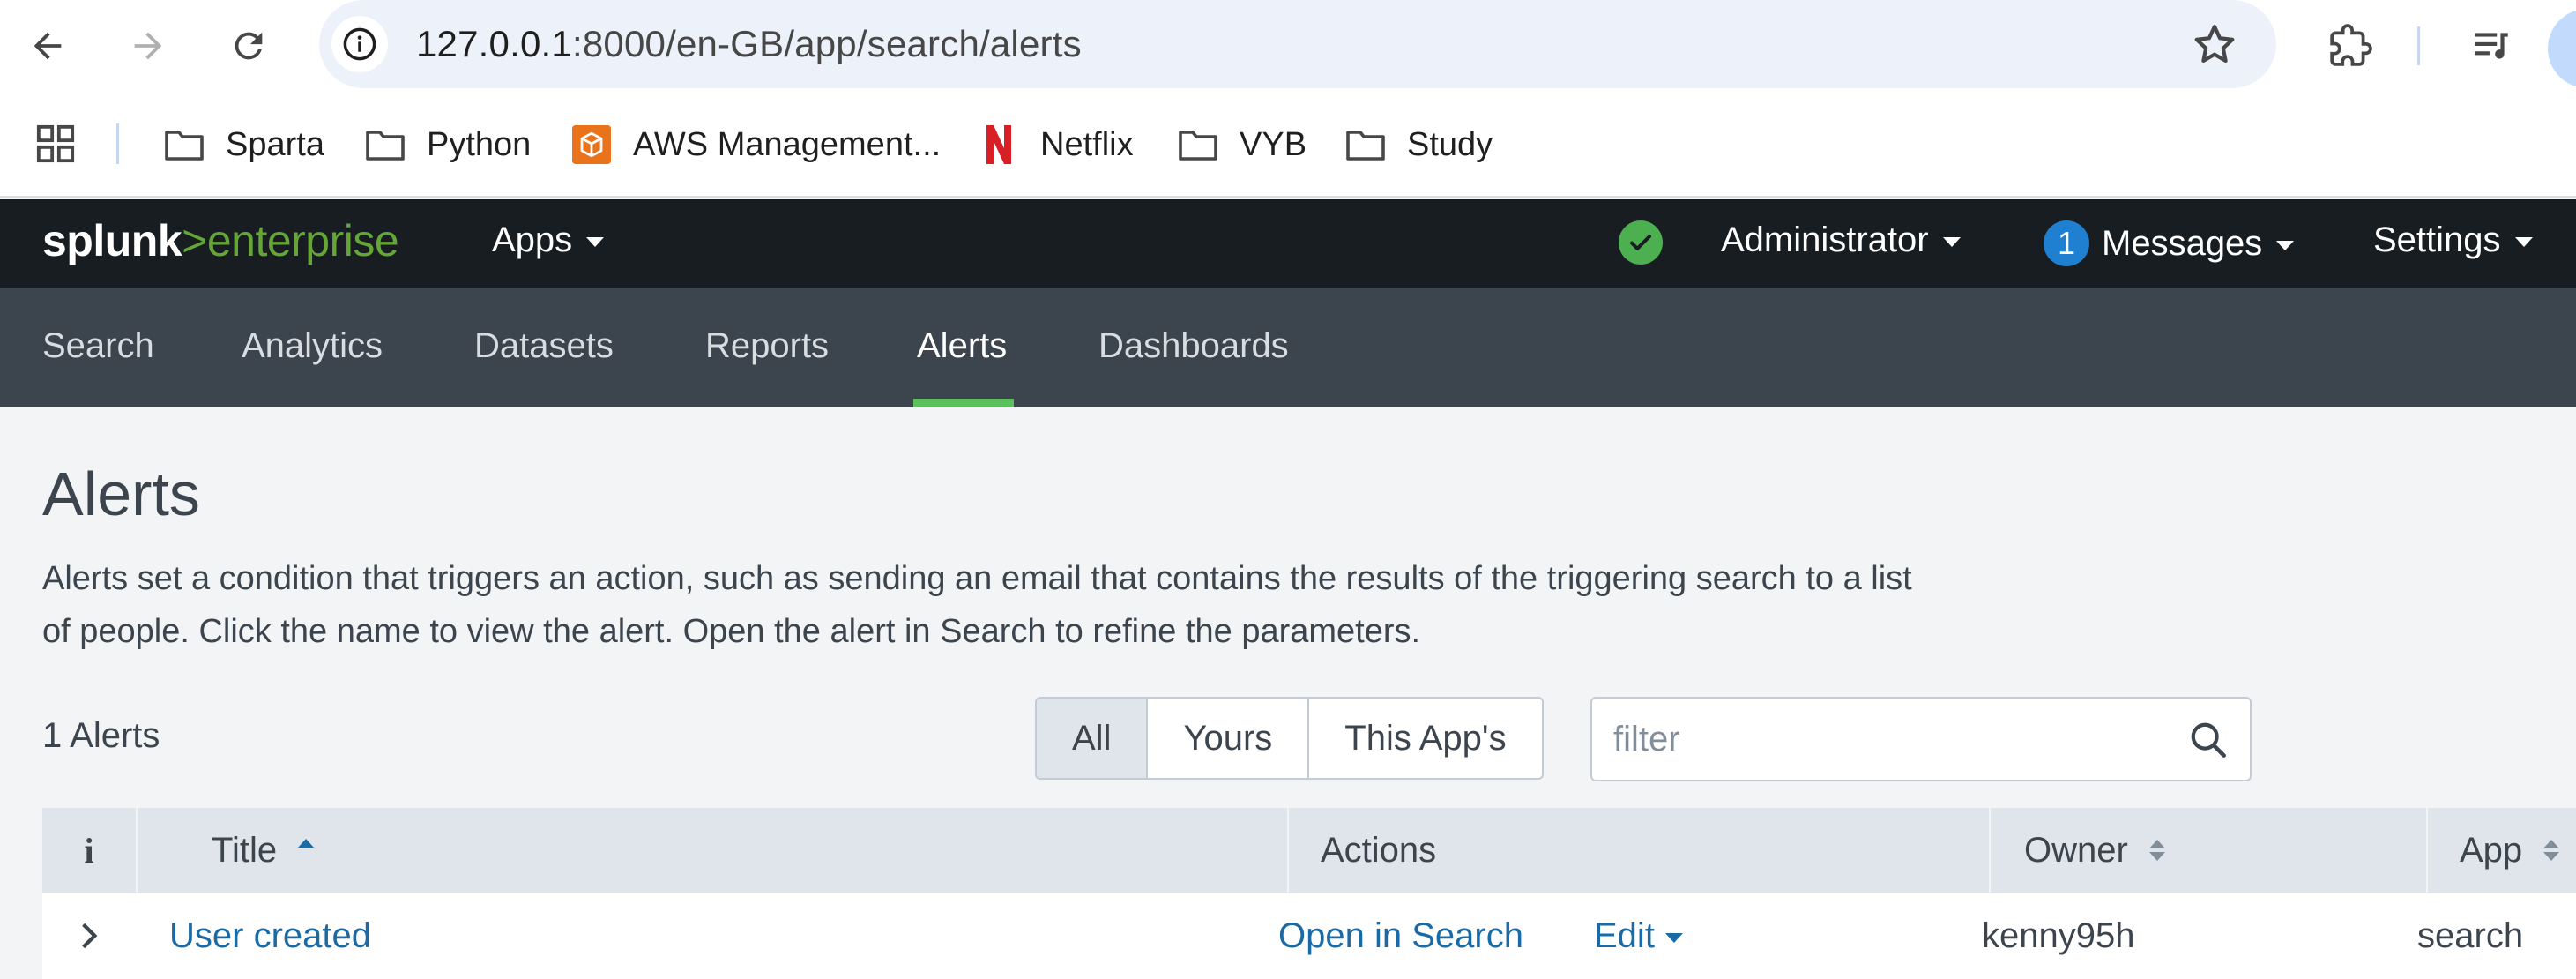 This screenshot has height=979, width=2576. I want to click on reload-icon, so click(249, 46).